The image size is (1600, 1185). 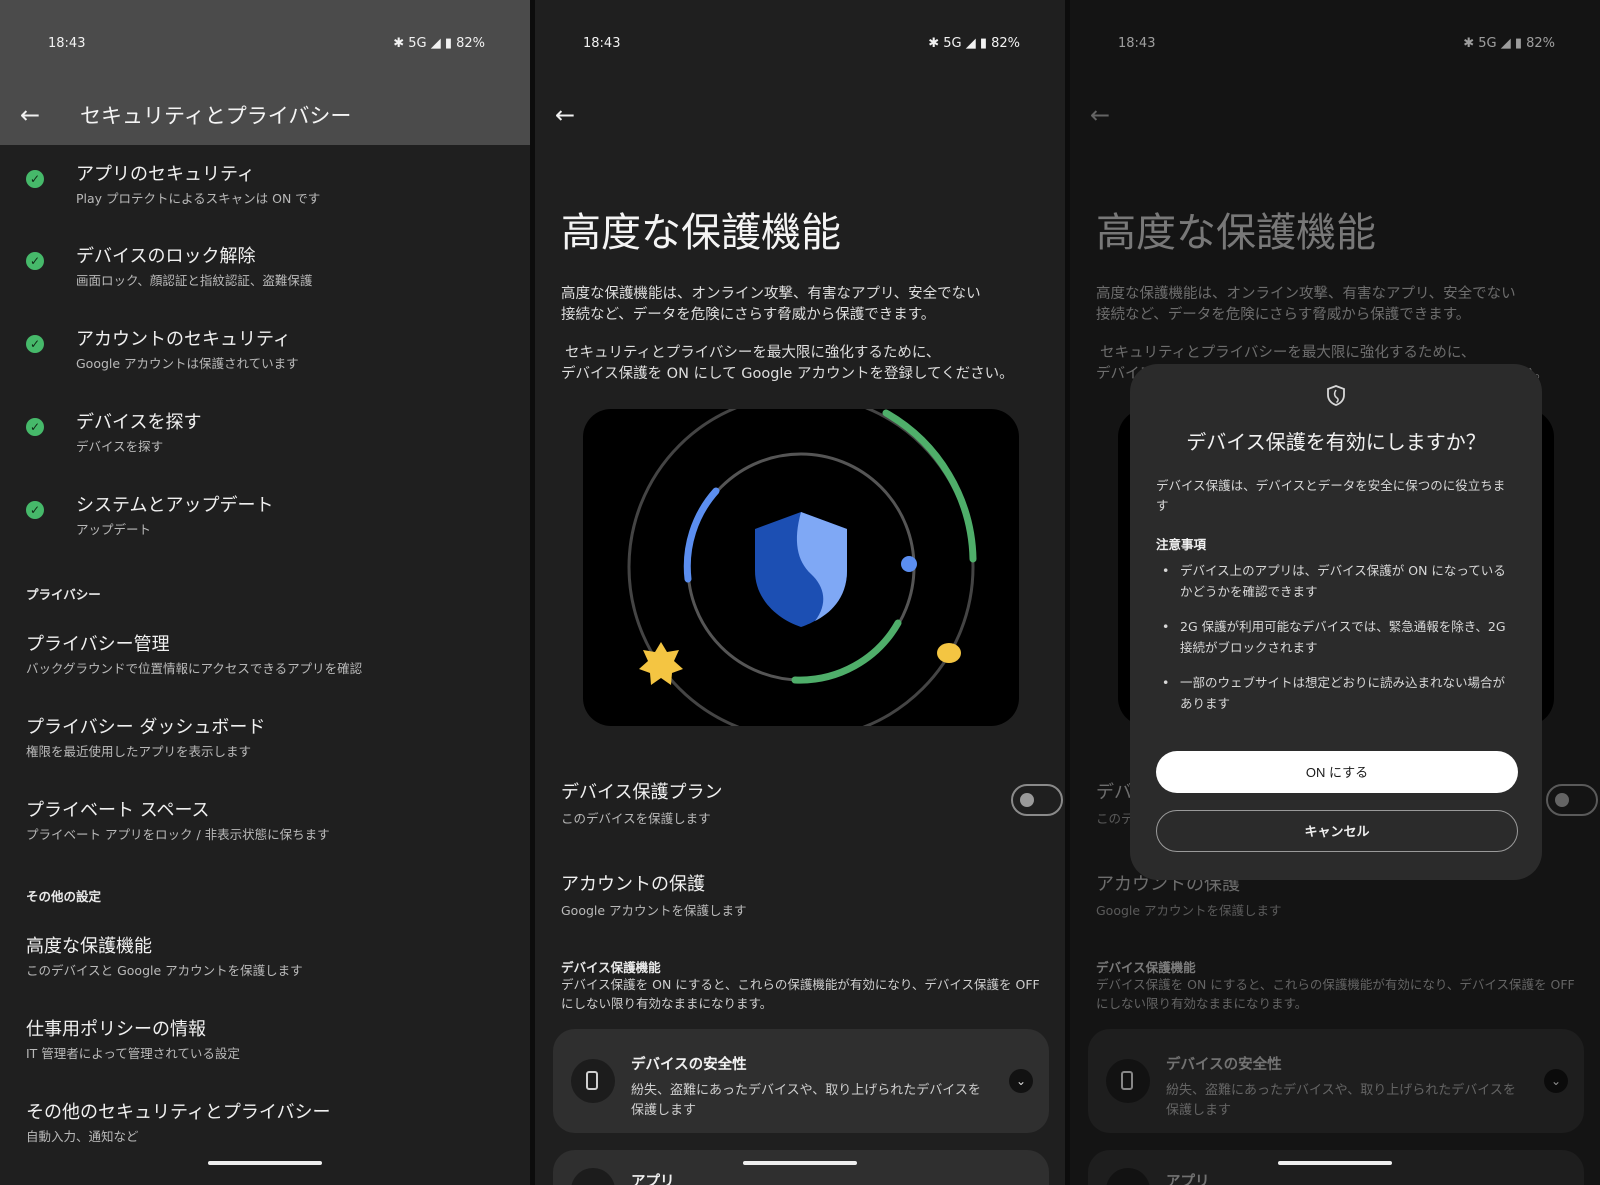 I want to click on turn-on-button: ON にする, so click(x=1337, y=772).